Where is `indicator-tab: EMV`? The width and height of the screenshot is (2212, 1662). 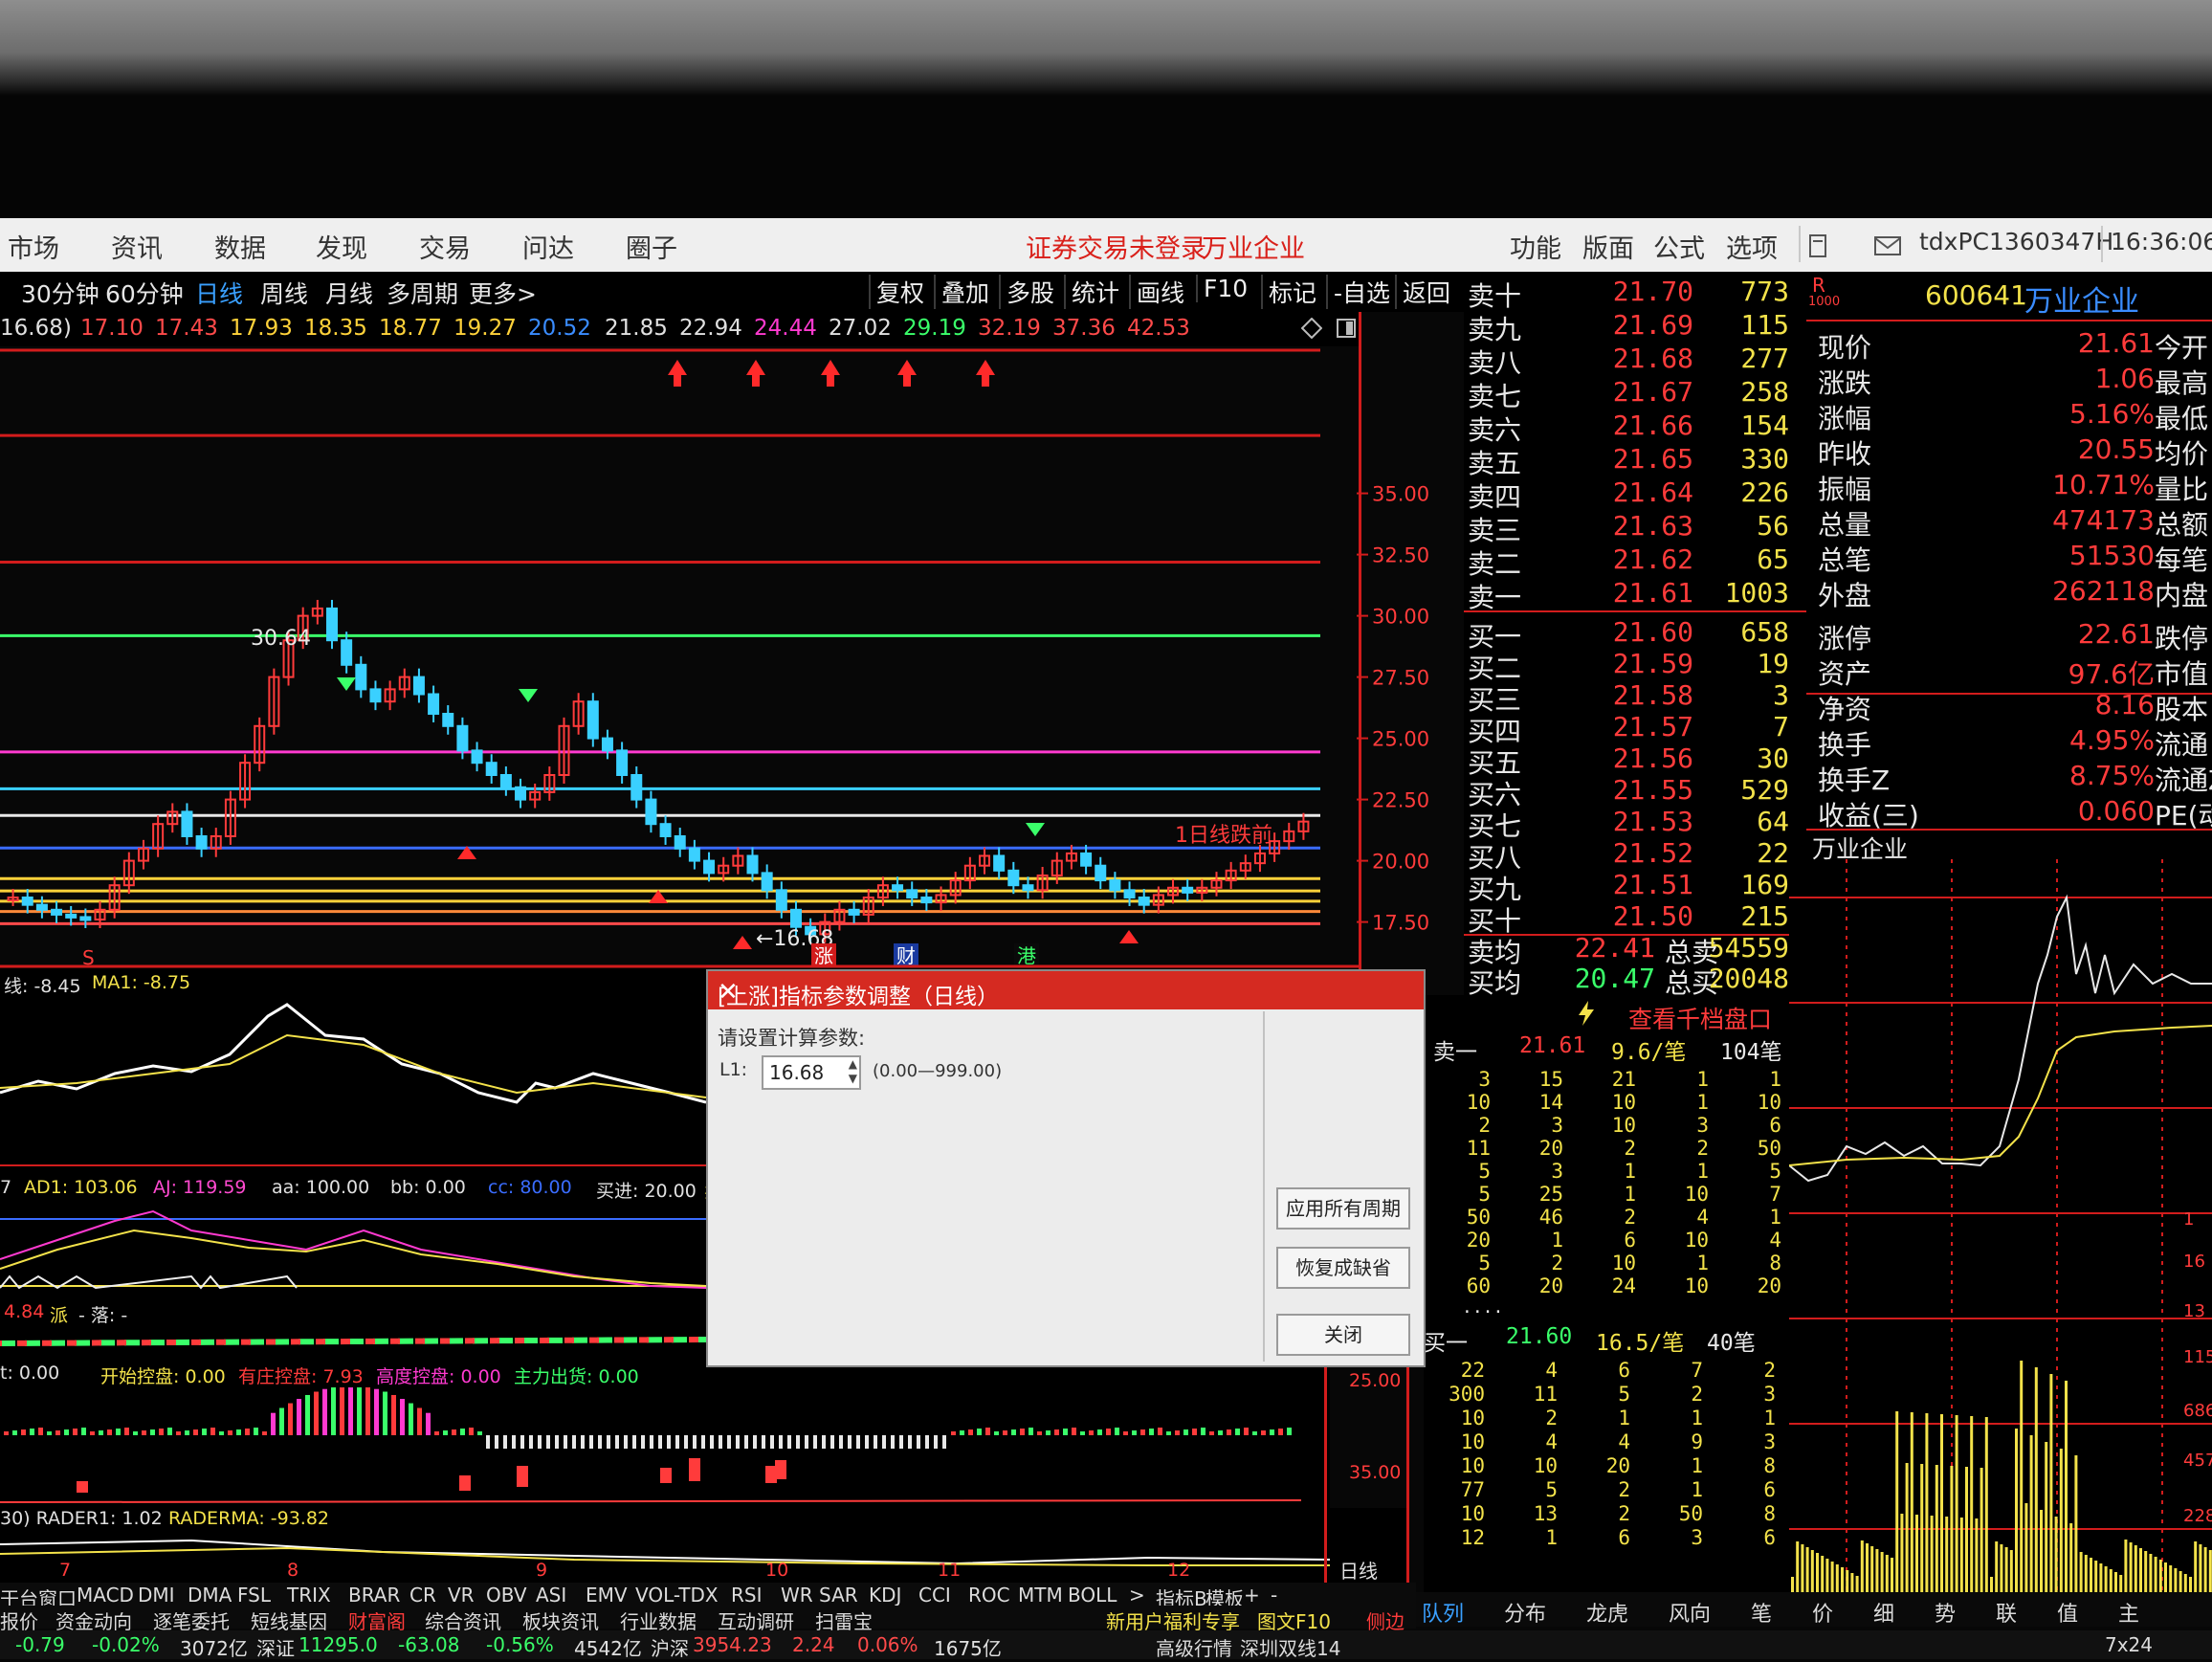
indicator-tab: EMV is located at coordinates (607, 1595).